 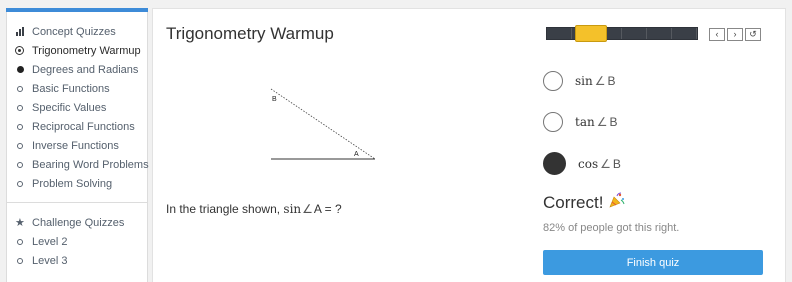 I want to click on question-nav: ‹ › ↺, so click(x=736, y=34).